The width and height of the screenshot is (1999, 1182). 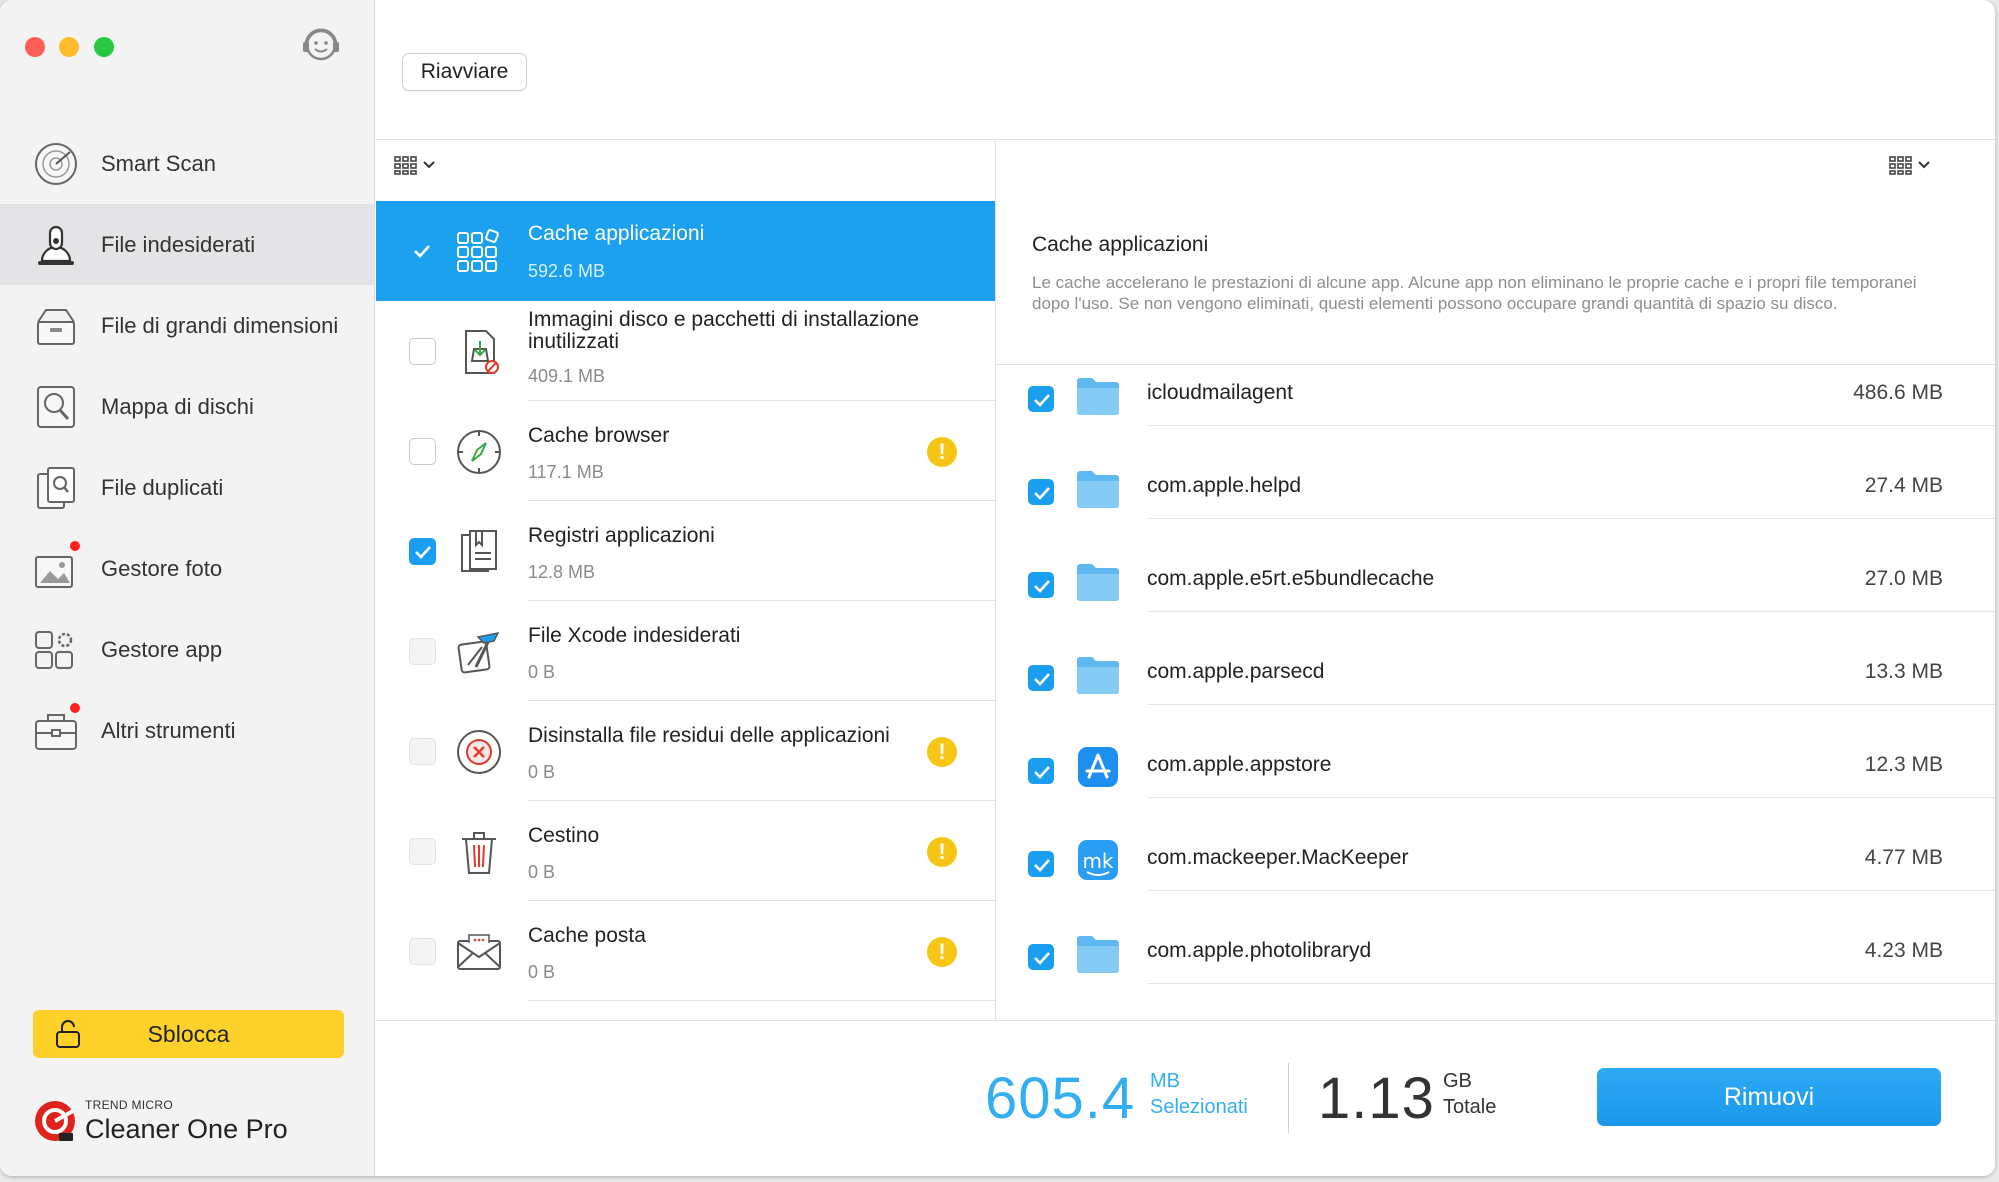 What do you see at coordinates (162, 568) in the screenshot?
I see `sidebar-item-label: Gestore foto` at bounding box center [162, 568].